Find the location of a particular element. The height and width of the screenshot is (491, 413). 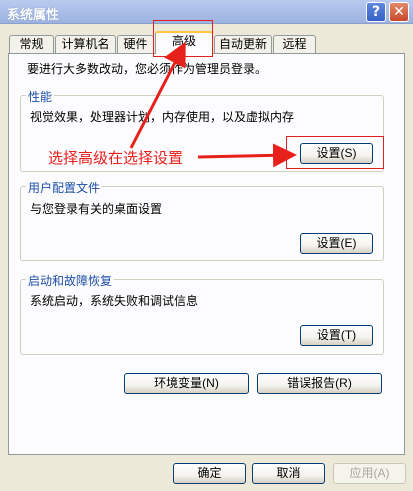

performance-description: 视觉效果，处理器计划，内存使用，以及虚拟内存 is located at coordinates (162, 117).